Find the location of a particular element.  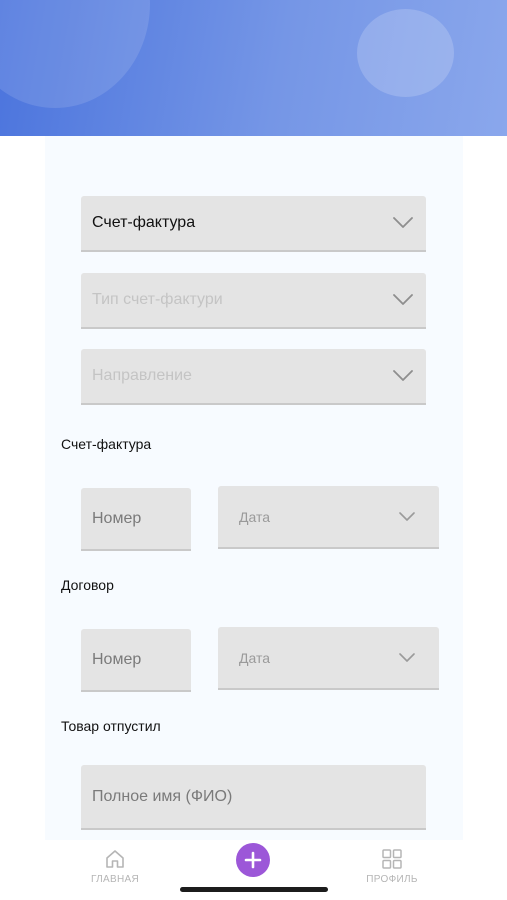

home-indicator is located at coordinates (254, 889).